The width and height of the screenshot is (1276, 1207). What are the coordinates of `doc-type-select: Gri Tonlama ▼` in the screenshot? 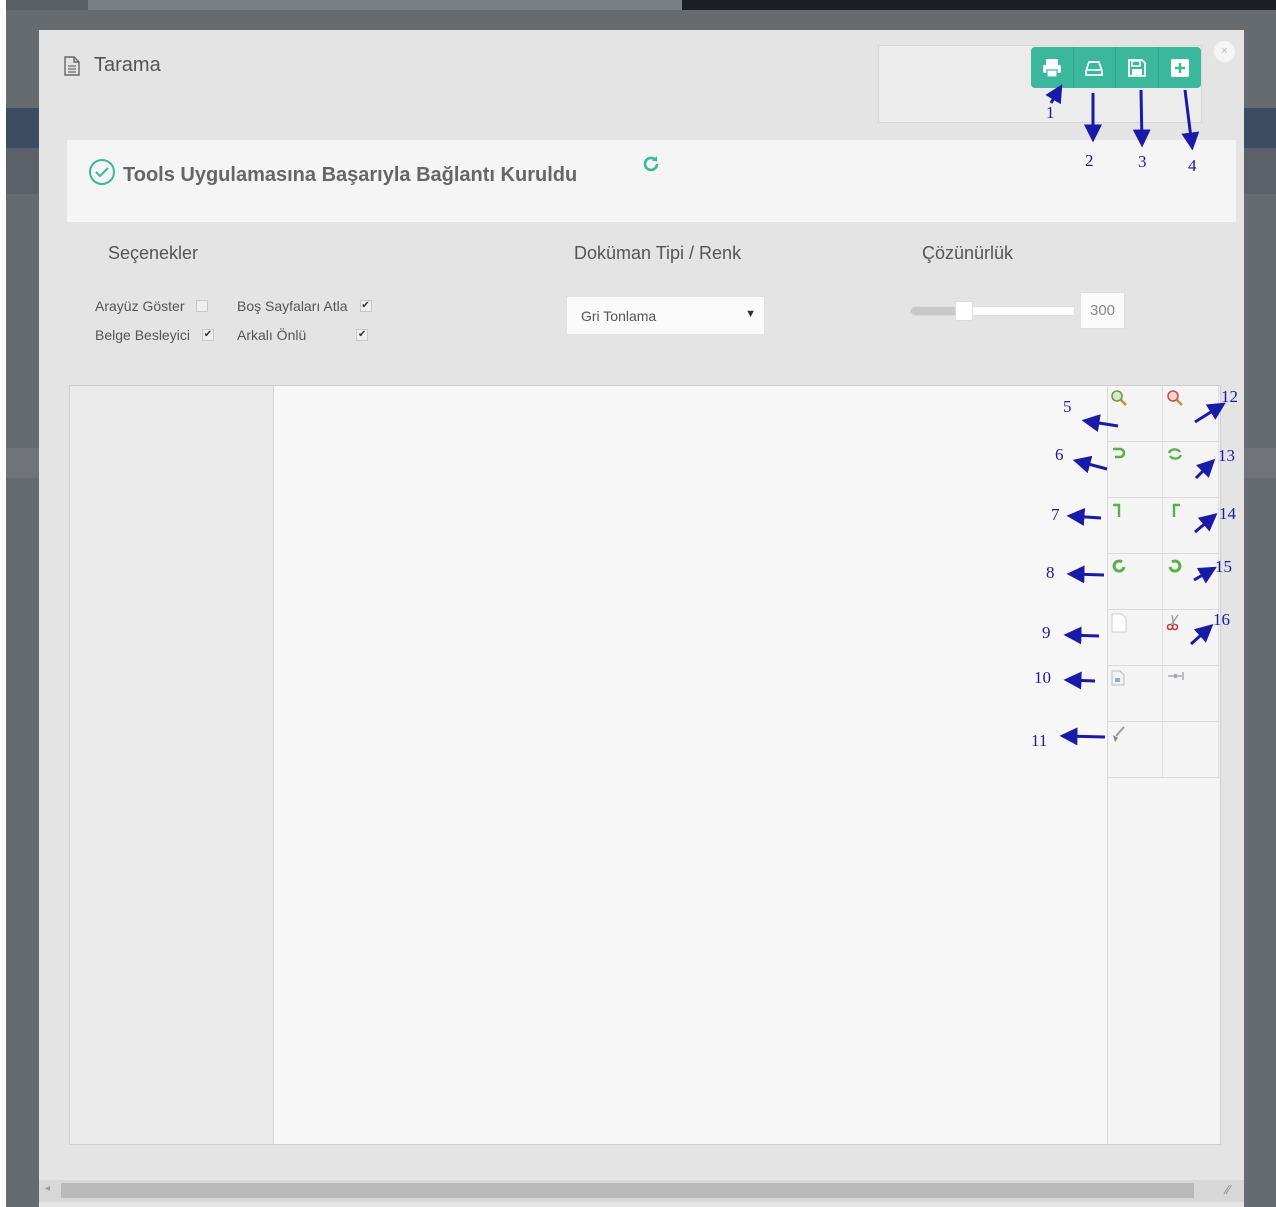 It's located at (665, 315).